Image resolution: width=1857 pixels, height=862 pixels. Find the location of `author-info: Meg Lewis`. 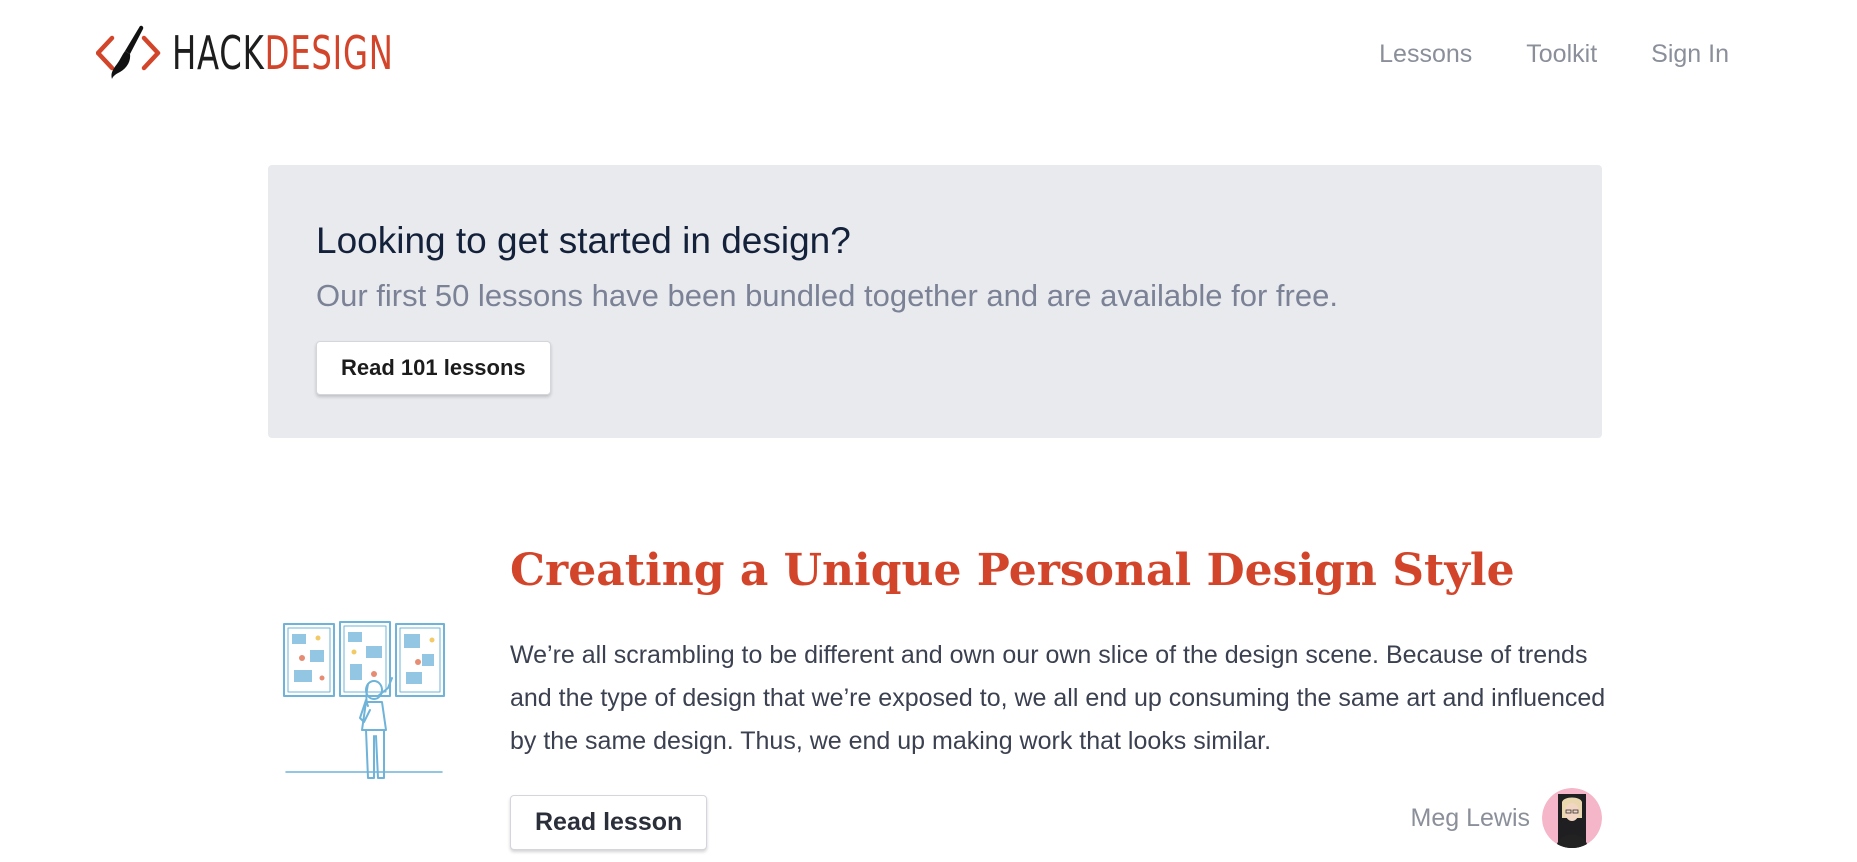

author-info: Meg Lewis is located at coordinates (1506, 818).